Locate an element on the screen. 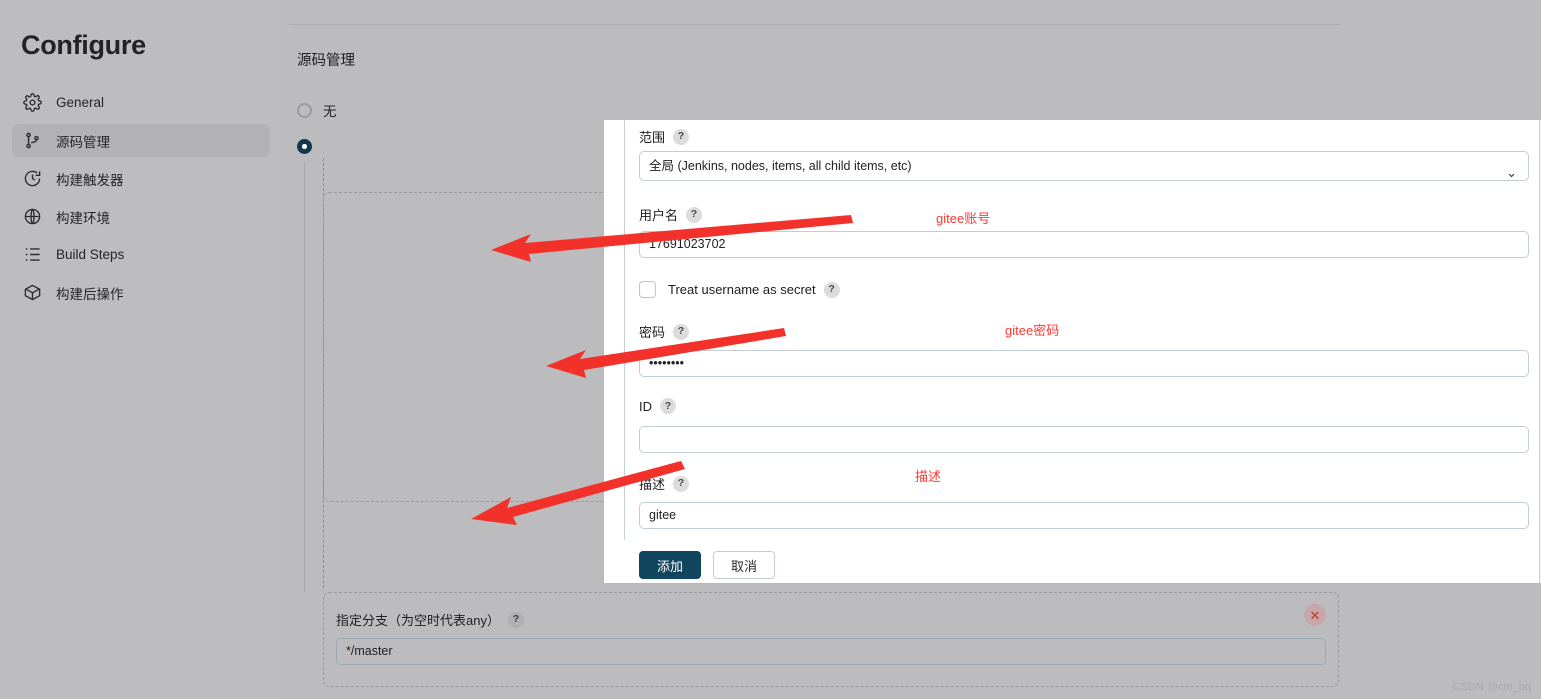 This screenshot has height=699, width=1541. username-label-row: 用户名 ? is located at coordinates (671, 214).